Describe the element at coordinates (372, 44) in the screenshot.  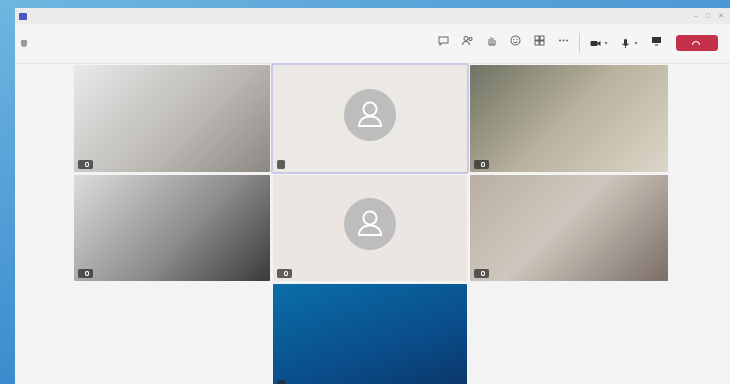
I see `meeting-toolbar: ▾ ▾` at that location.